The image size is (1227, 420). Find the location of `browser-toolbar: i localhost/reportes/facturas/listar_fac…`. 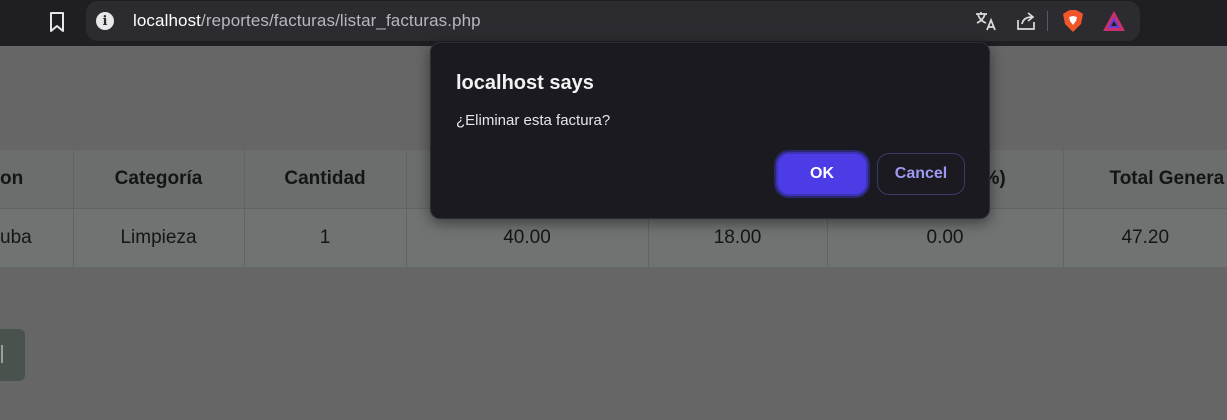

browser-toolbar: i localhost/reportes/facturas/listar_fac… is located at coordinates (613, 23).